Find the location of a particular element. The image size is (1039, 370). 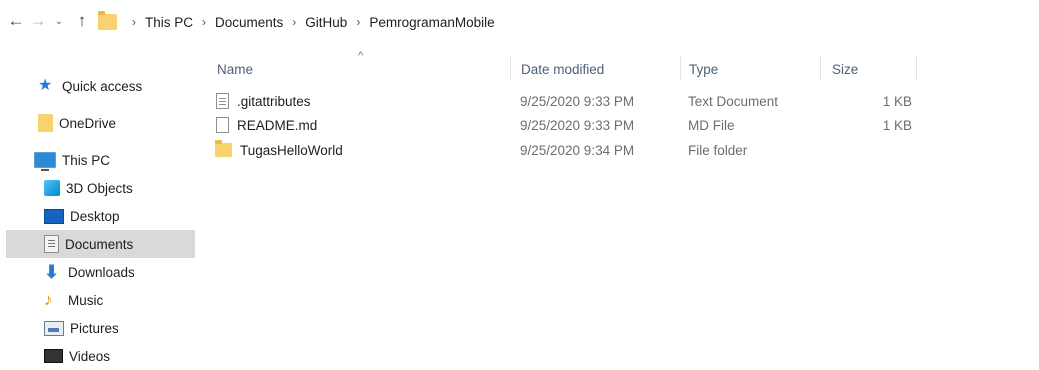

file-name-cell: .gitattributes is located at coordinates (263, 101).